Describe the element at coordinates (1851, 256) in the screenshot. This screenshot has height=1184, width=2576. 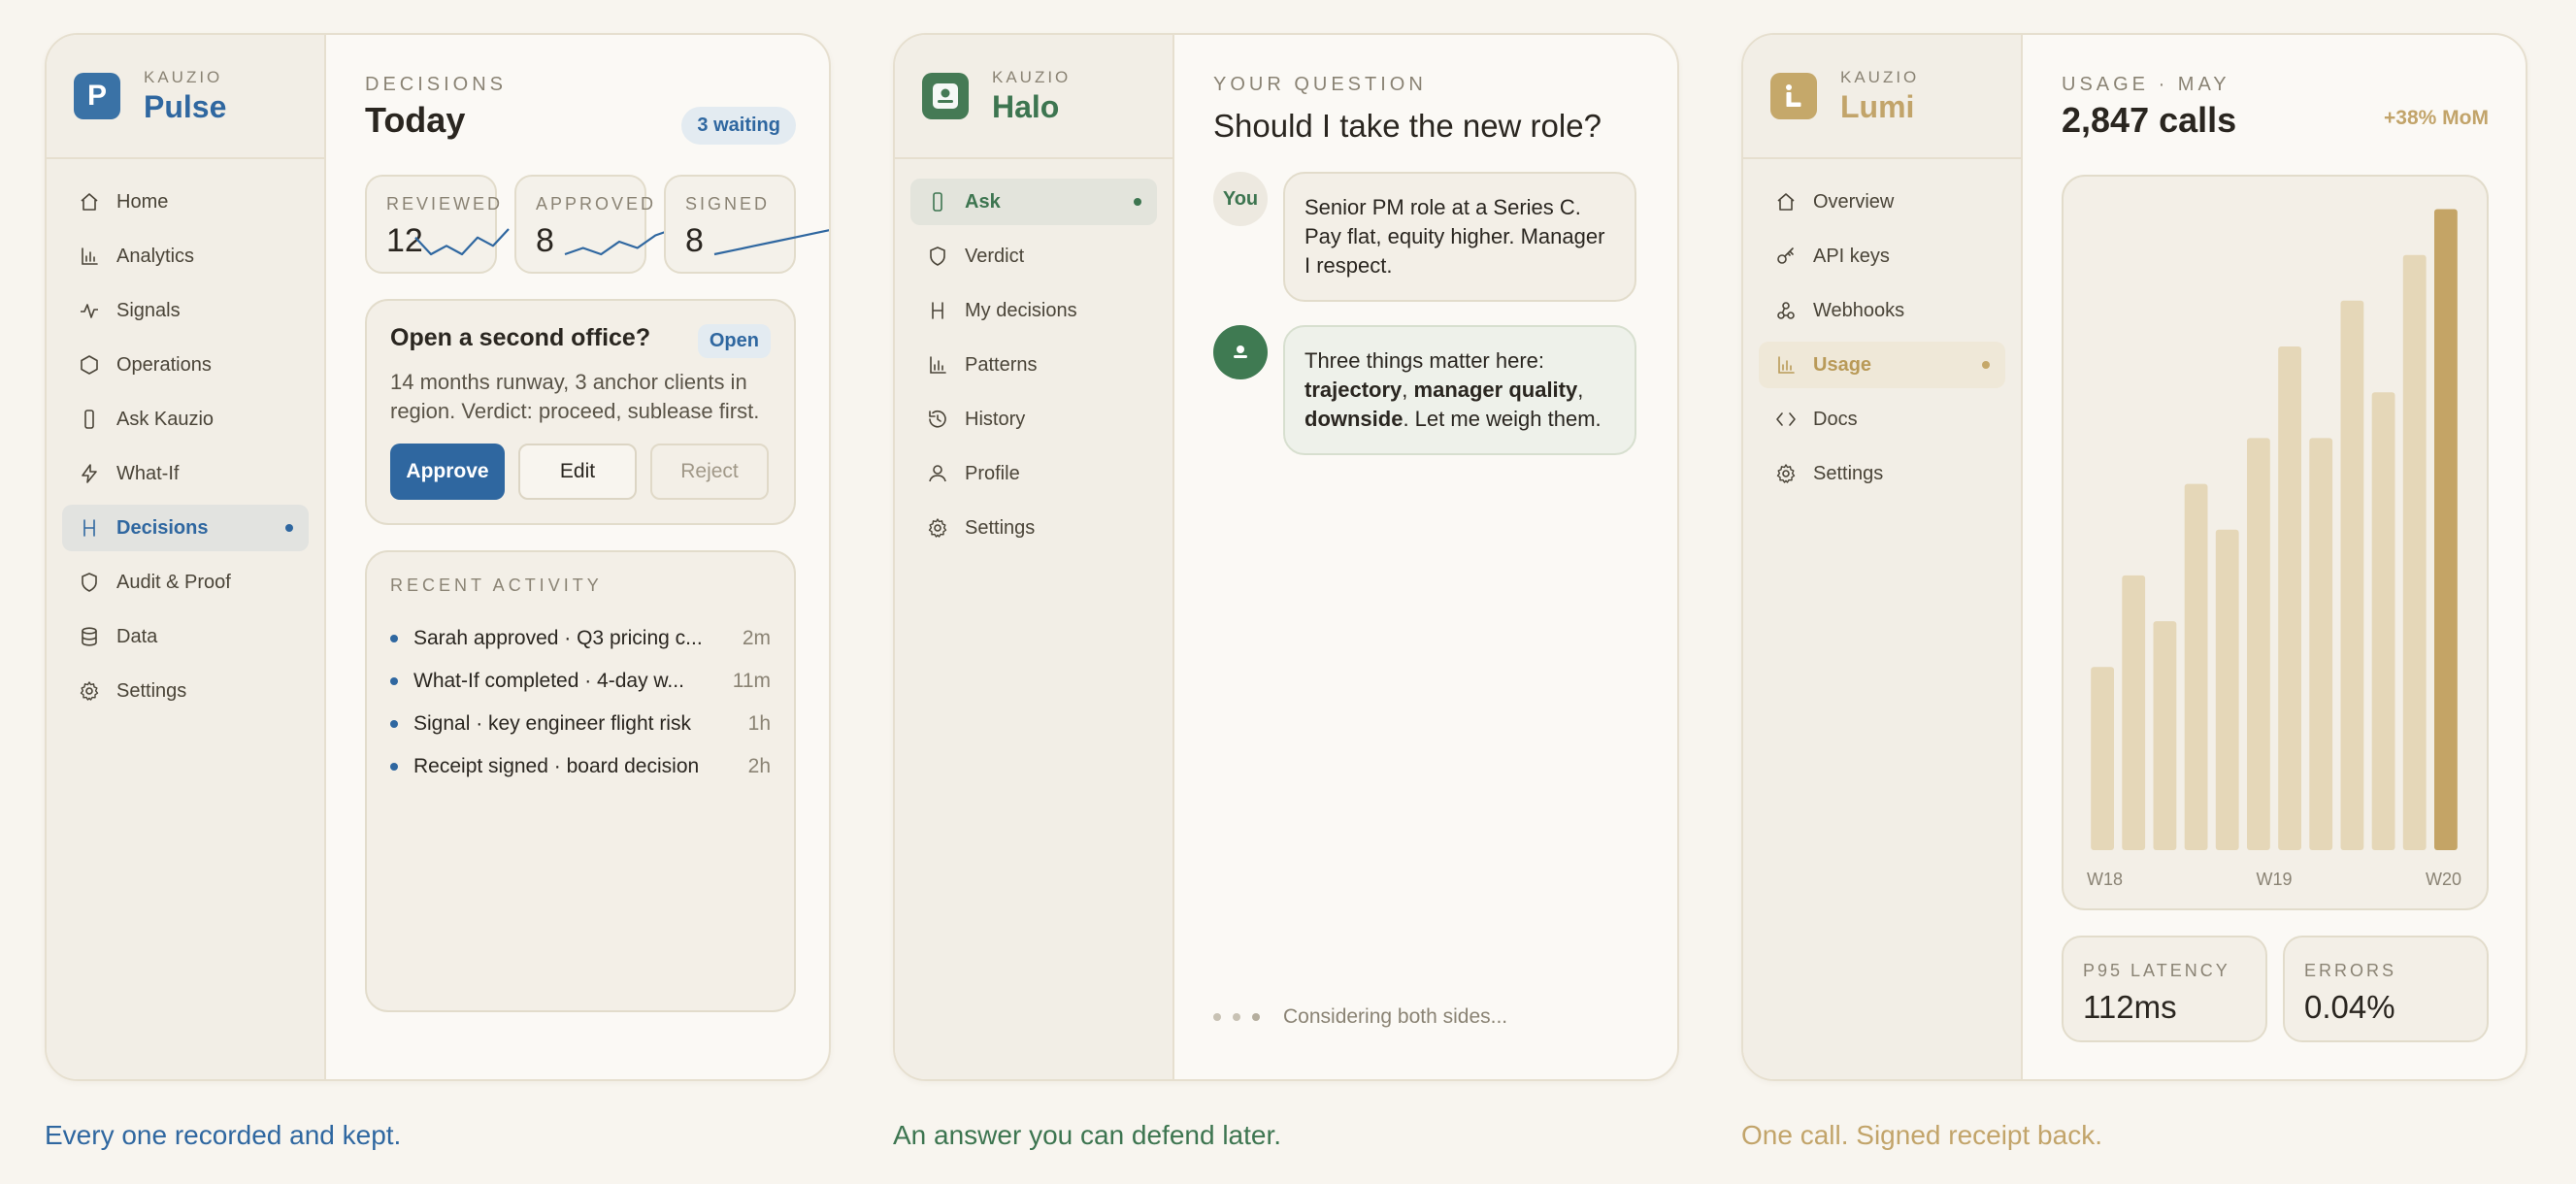
I see `sidebar-item-label: API keys` at that location.